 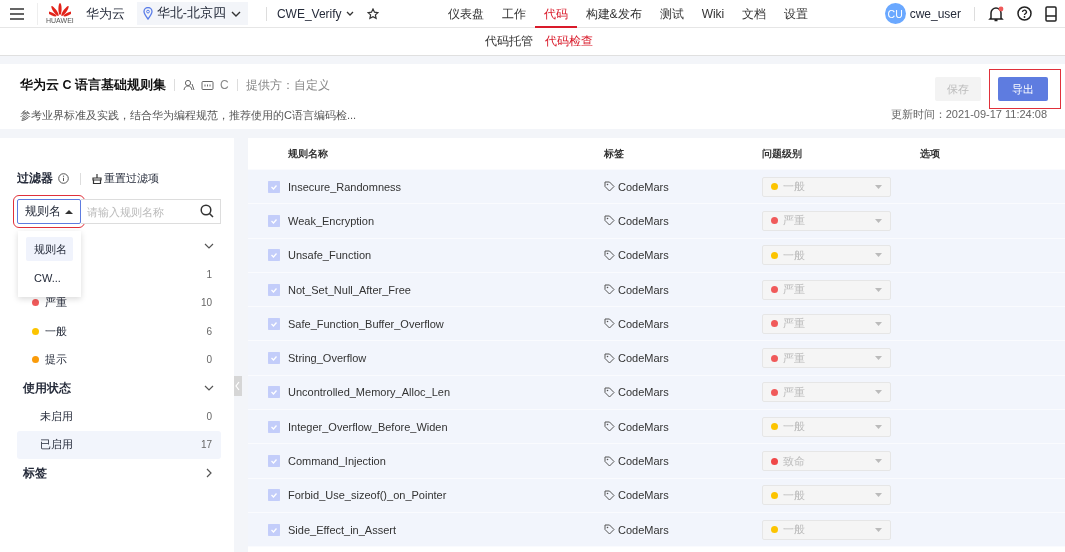 I want to click on menu-icon, so click(x=17, y=13).